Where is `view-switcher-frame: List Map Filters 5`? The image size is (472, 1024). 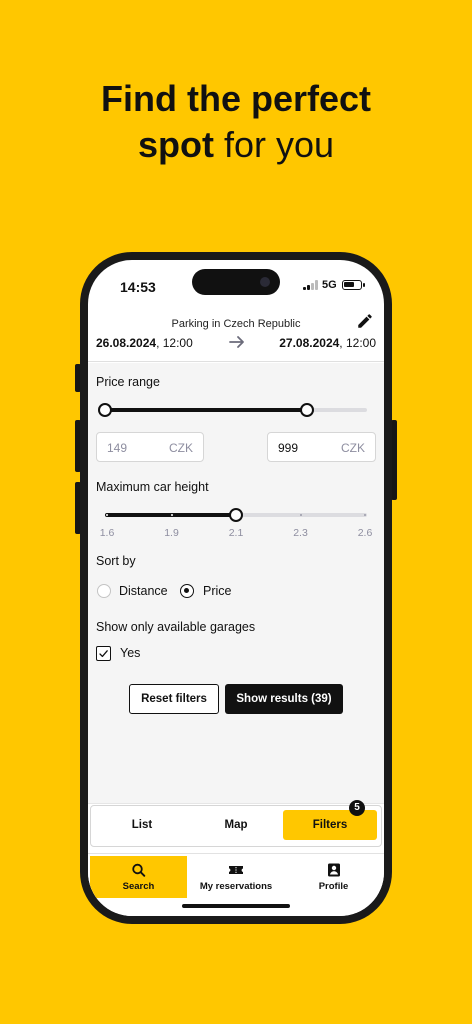
view-switcher-frame: List Map Filters 5 is located at coordinates (236, 823).